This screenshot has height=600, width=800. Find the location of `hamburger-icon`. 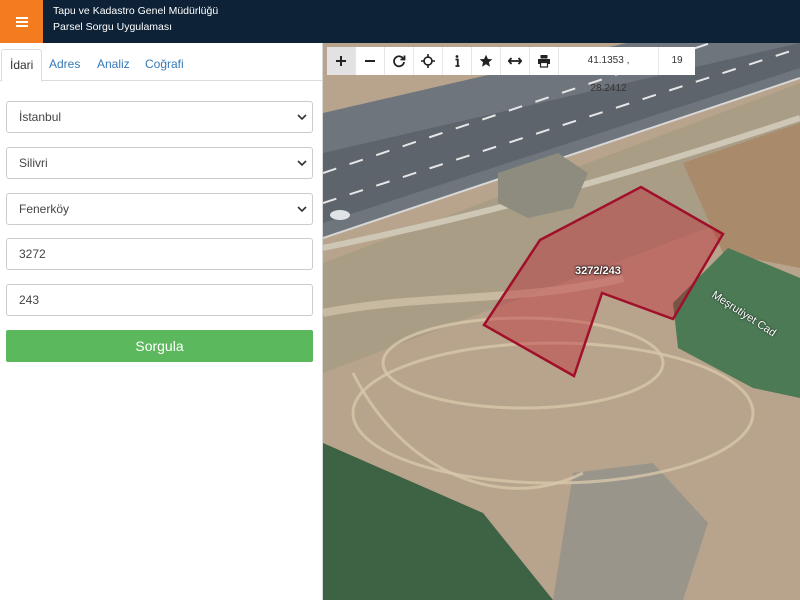

hamburger-icon is located at coordinates (21, 21).